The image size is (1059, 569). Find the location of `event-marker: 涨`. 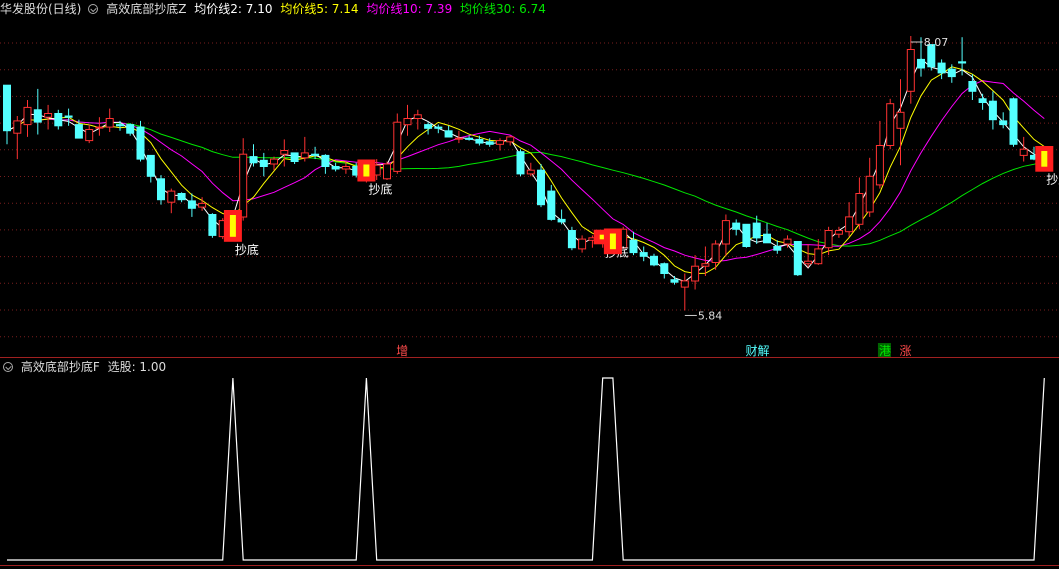

event-marker: 涨 is located at coordinates (905, 350).